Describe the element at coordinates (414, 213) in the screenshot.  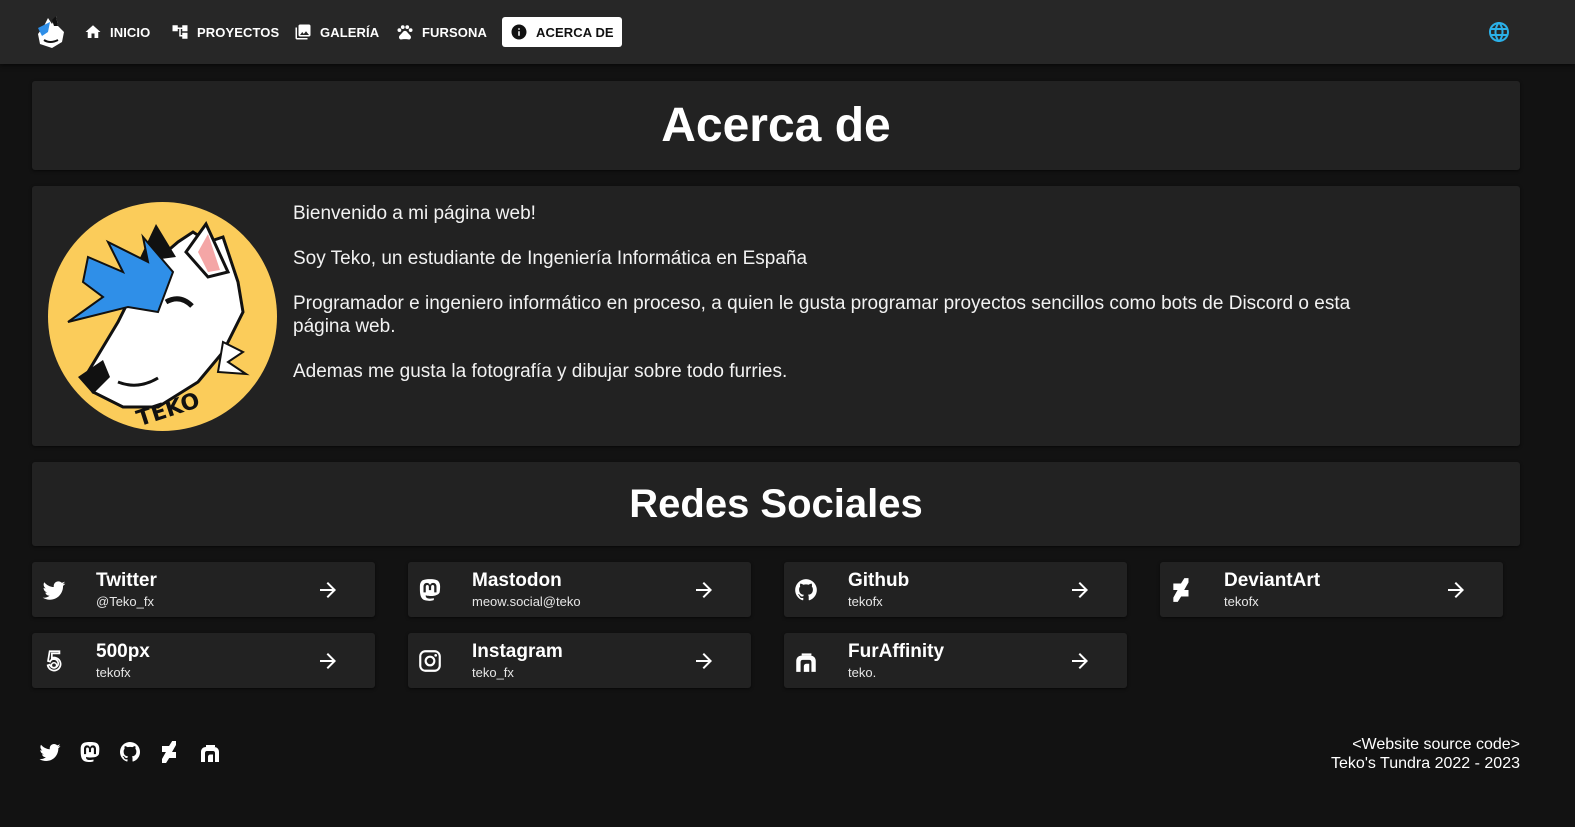
I see `about-paragraph: Bienvenido a mi página web!` at that location.